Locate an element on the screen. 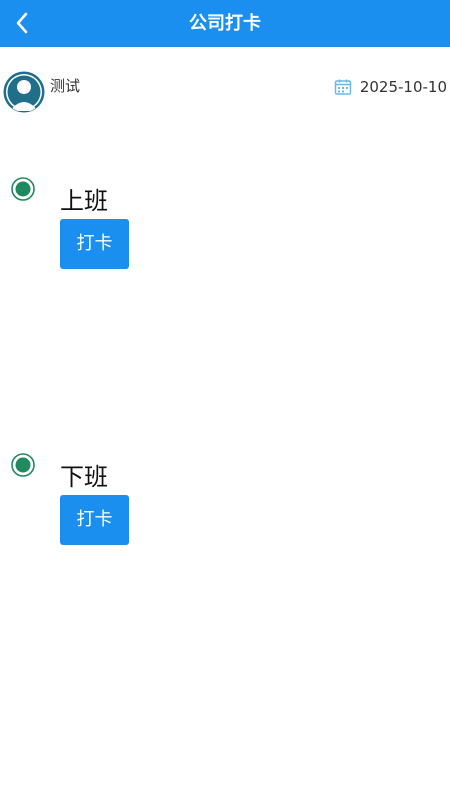 This screenshot has width=450, height=800. avatar is located at coordinates (24, 92).